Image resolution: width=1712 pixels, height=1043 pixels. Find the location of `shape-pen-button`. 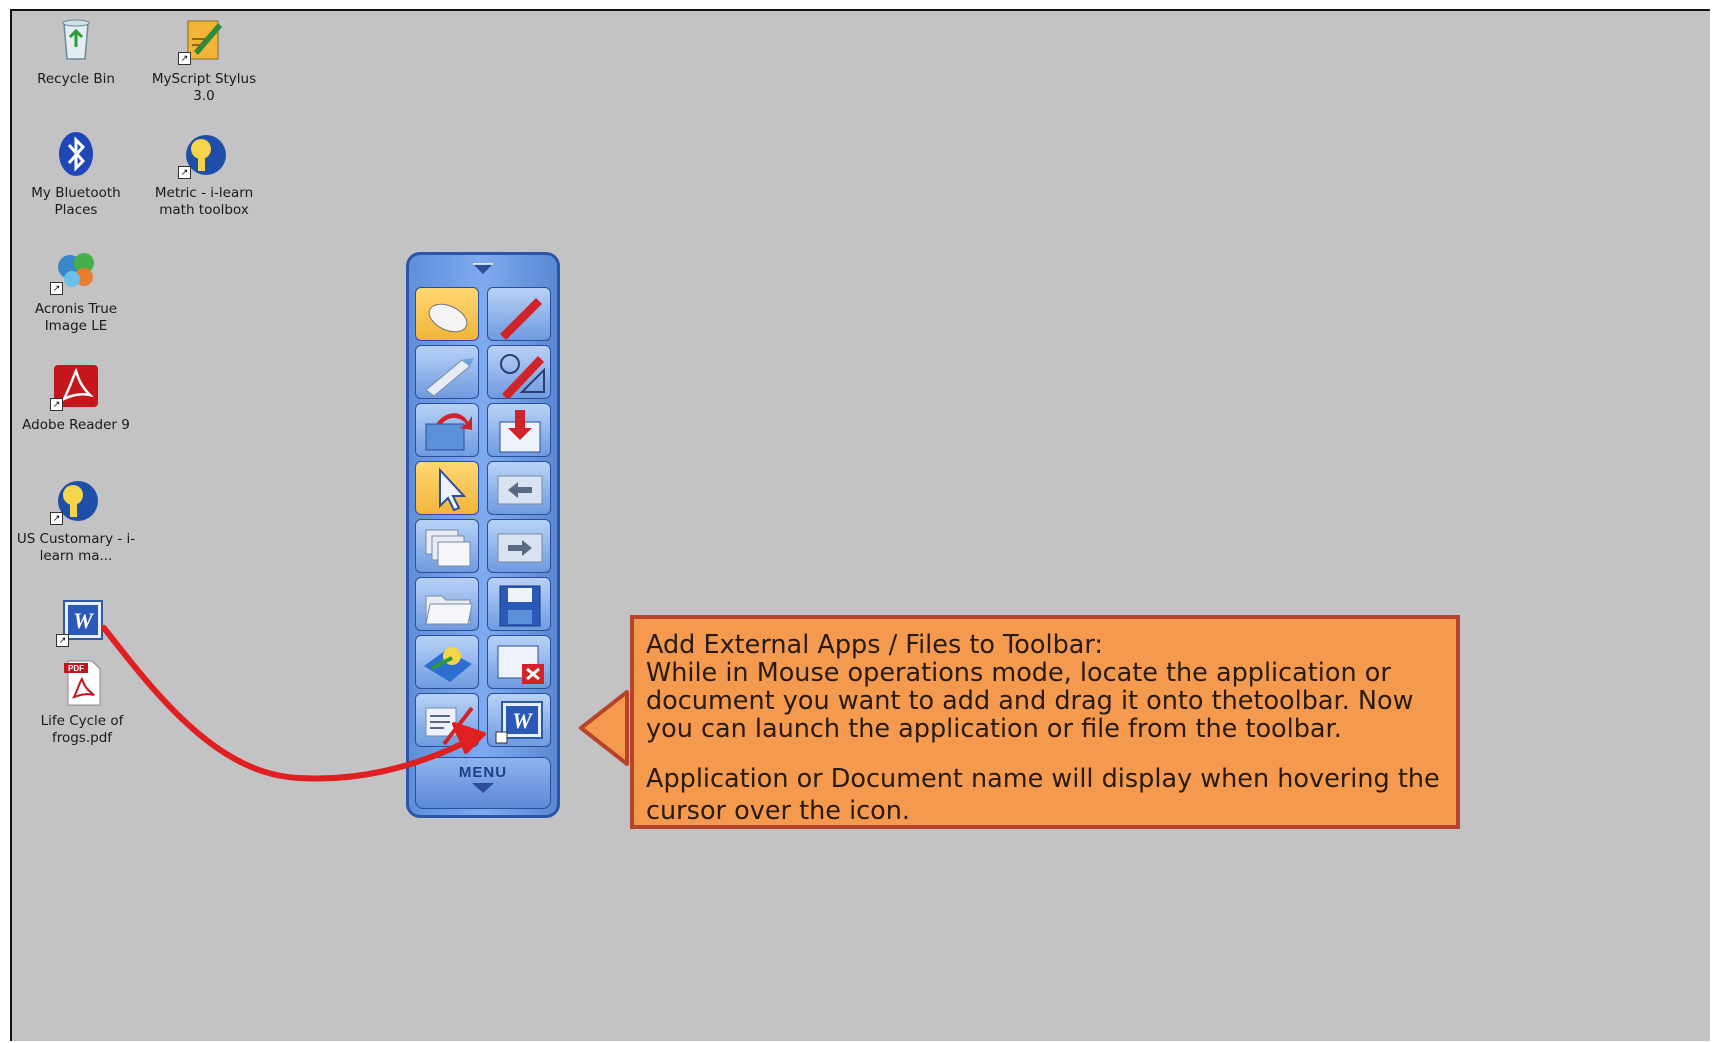

shape-pen-button is located at coordinates (519, 372).